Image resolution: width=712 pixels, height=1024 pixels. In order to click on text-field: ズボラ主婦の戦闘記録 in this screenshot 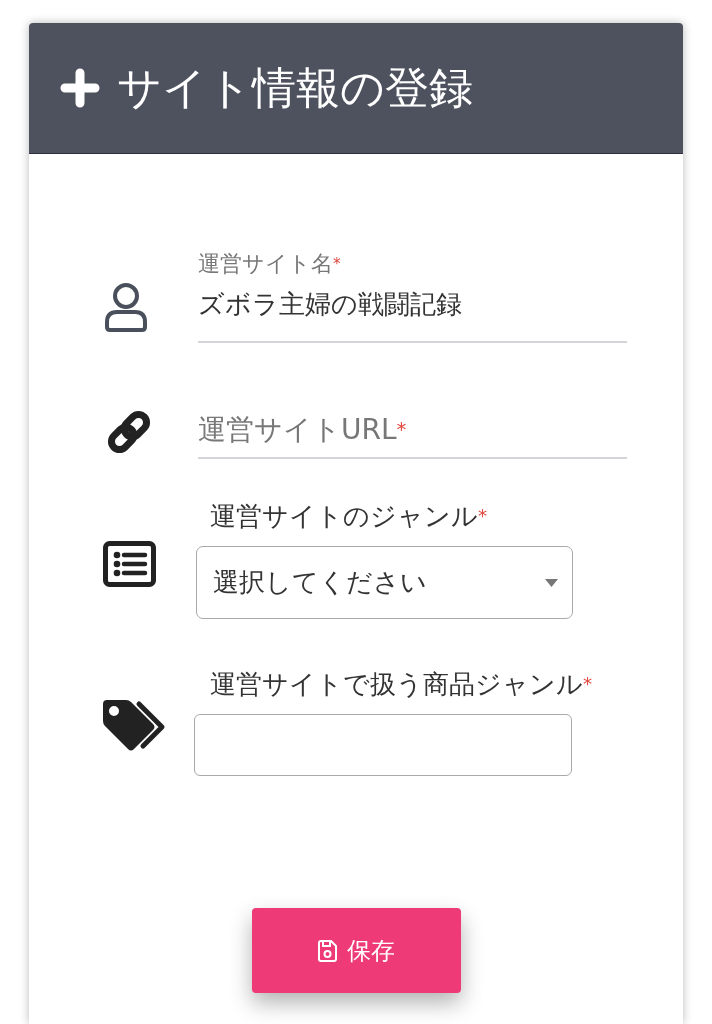, I will do `click(412, 314)`.